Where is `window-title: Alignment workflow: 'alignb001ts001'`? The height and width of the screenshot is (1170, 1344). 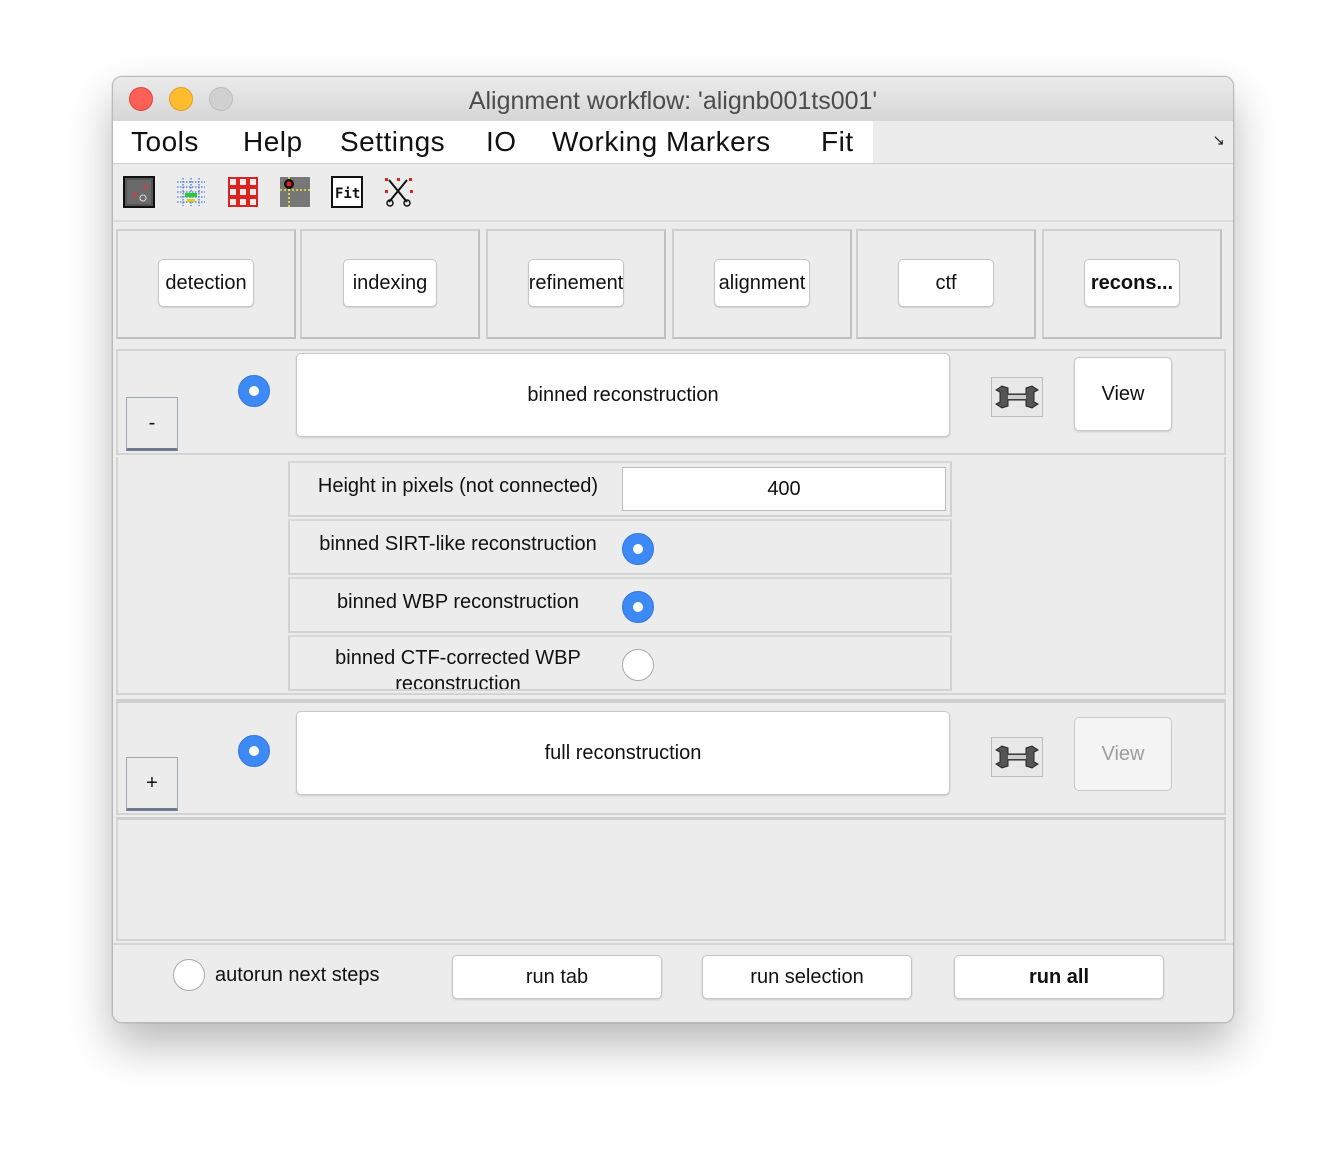
window-title: Alignment workflow: 'alignb001ts001' is located at coordinates (673, 101).